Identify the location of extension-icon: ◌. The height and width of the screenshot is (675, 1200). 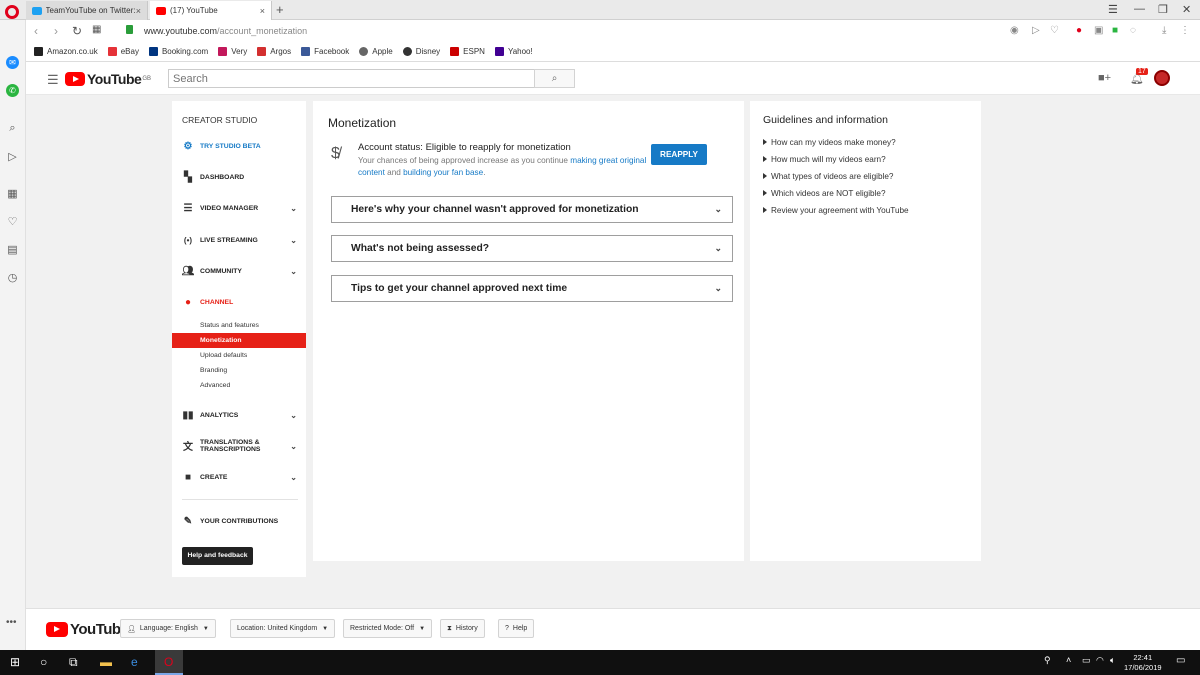
(1133, 30).